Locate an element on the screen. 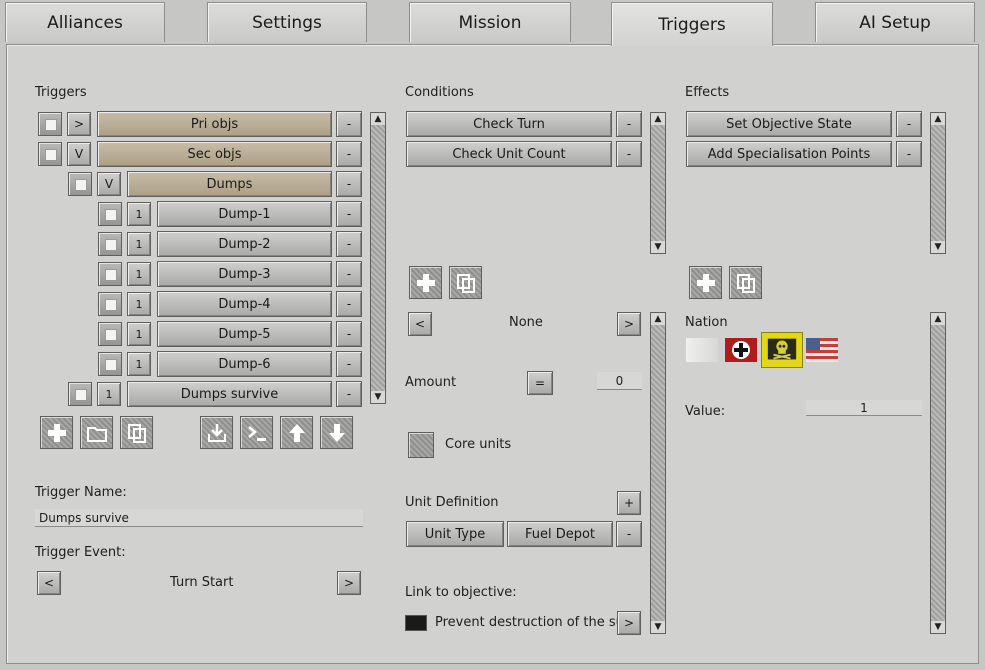 The width and height of the screenshot is (985, 670). condition-selector-prev: < is located at coordinates (420, 324).